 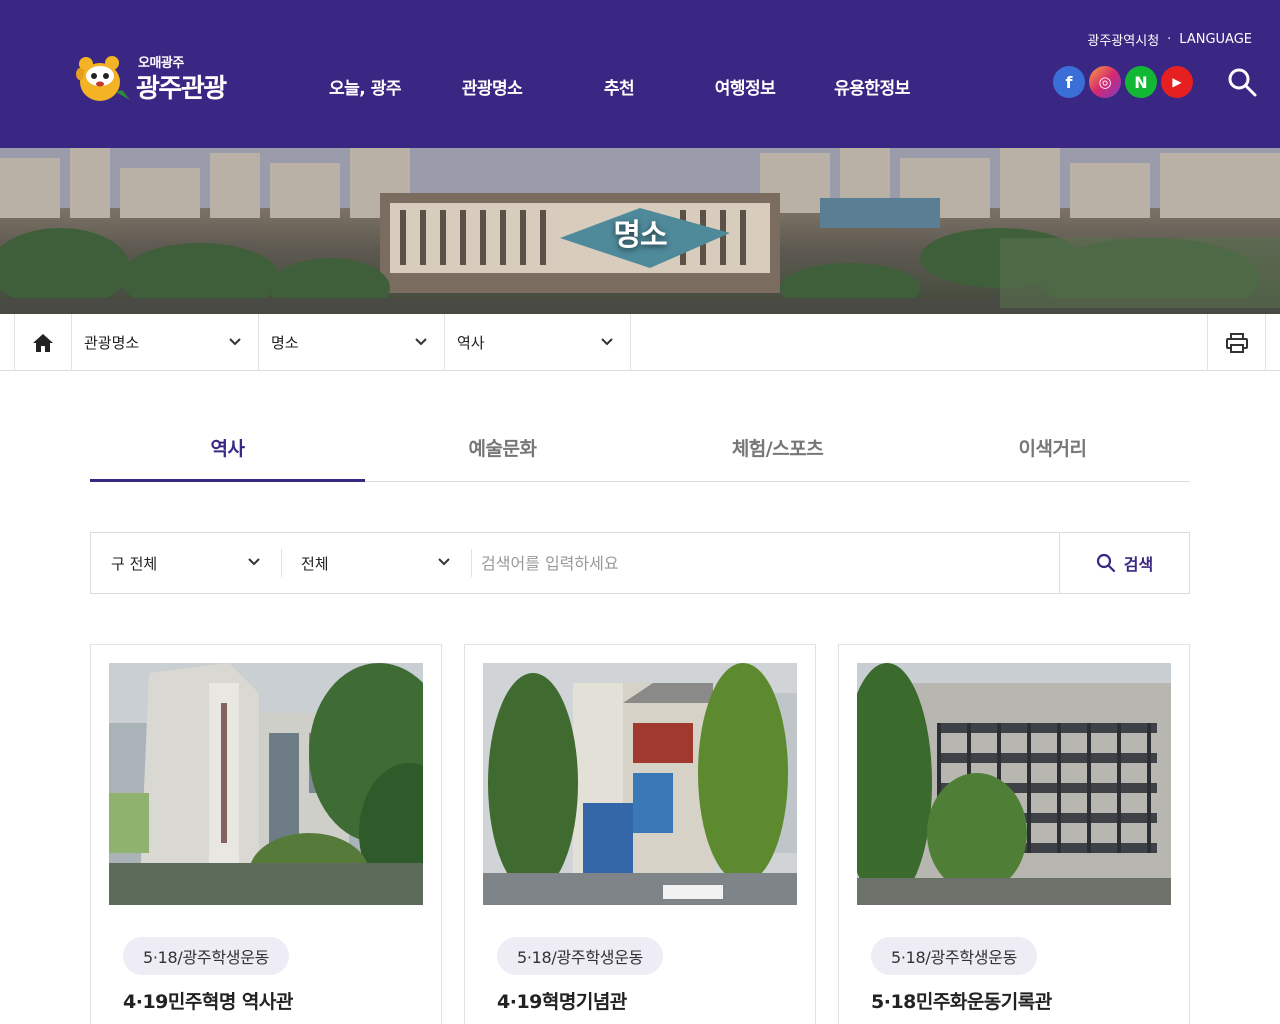 What do you see at coordinates (1138, 564) in the screenshot?
I see `search-button-label: 검색` at bounding box center [1138, 564].